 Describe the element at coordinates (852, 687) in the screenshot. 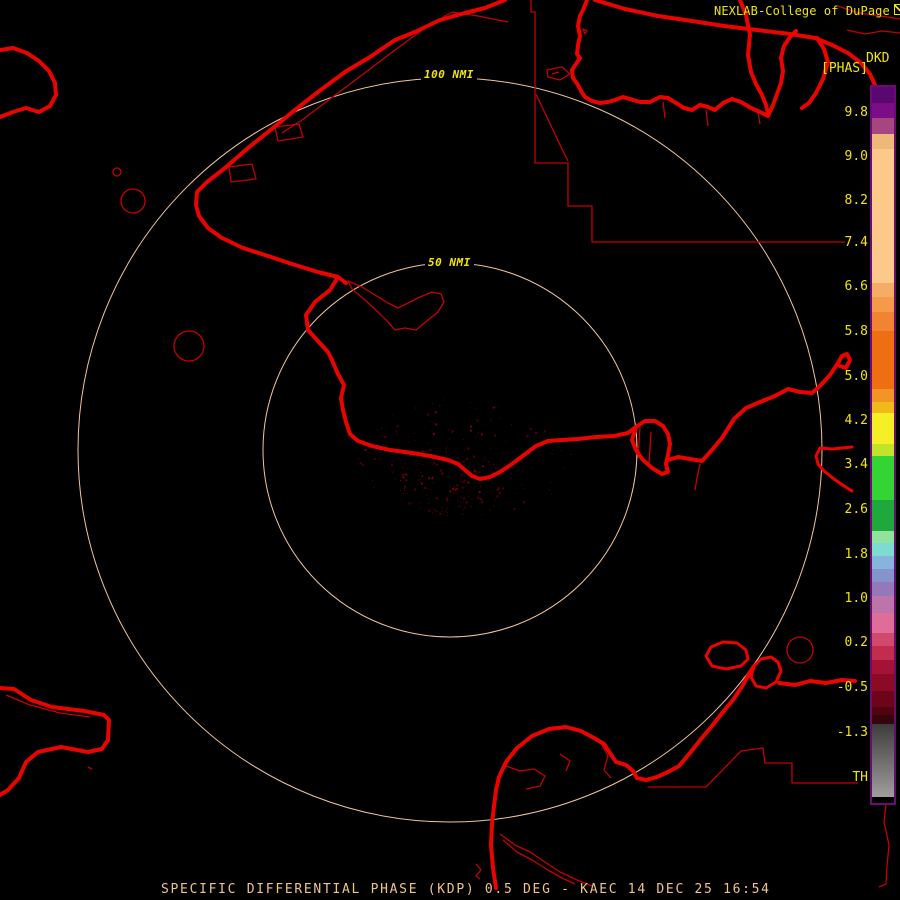

I see `colorbar-label: -0.5` at that location.